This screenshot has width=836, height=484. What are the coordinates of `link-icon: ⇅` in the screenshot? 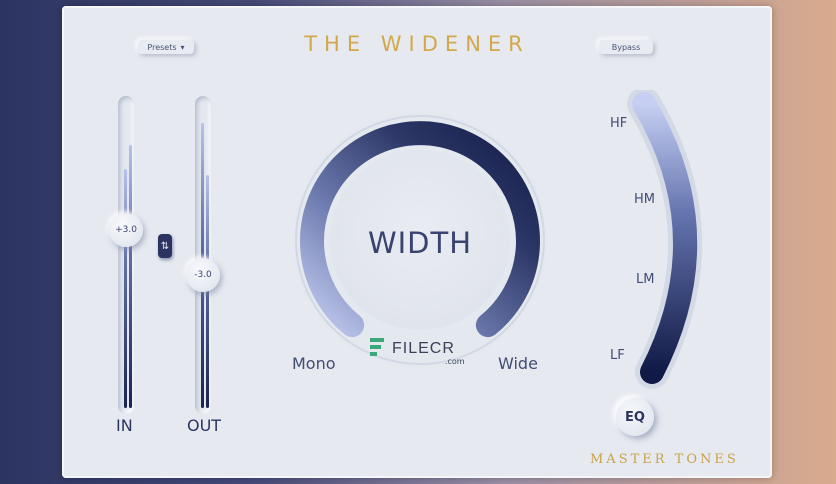 It's located at (165, 246).